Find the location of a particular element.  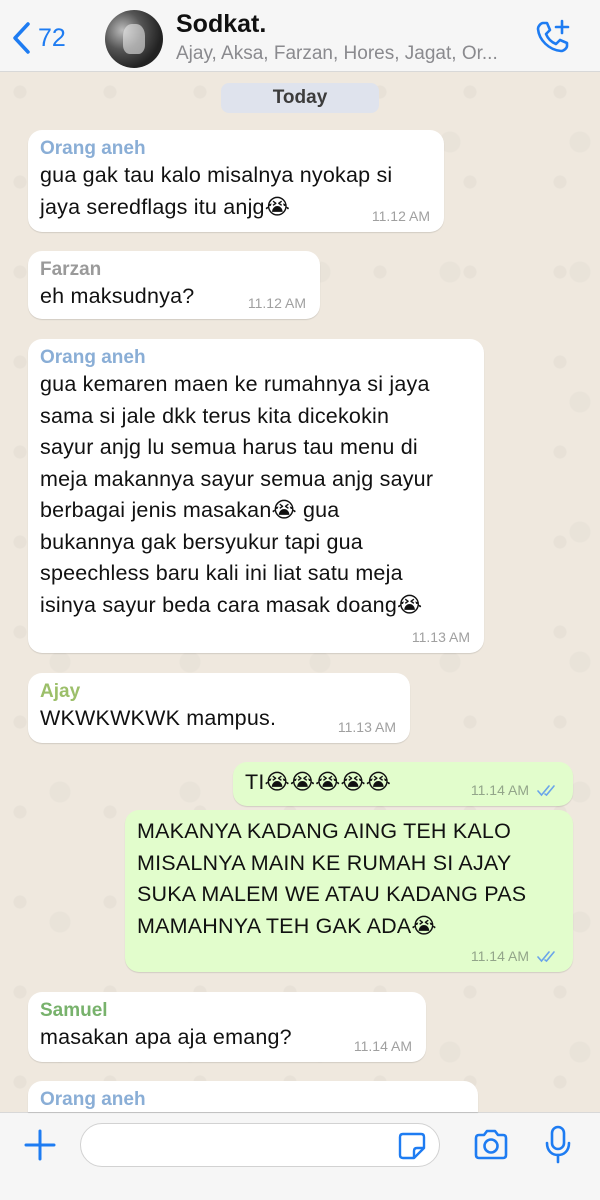

message-bubble: Farzan eh maksudnya? 11.12 AM is located at coordinates (174, 285).